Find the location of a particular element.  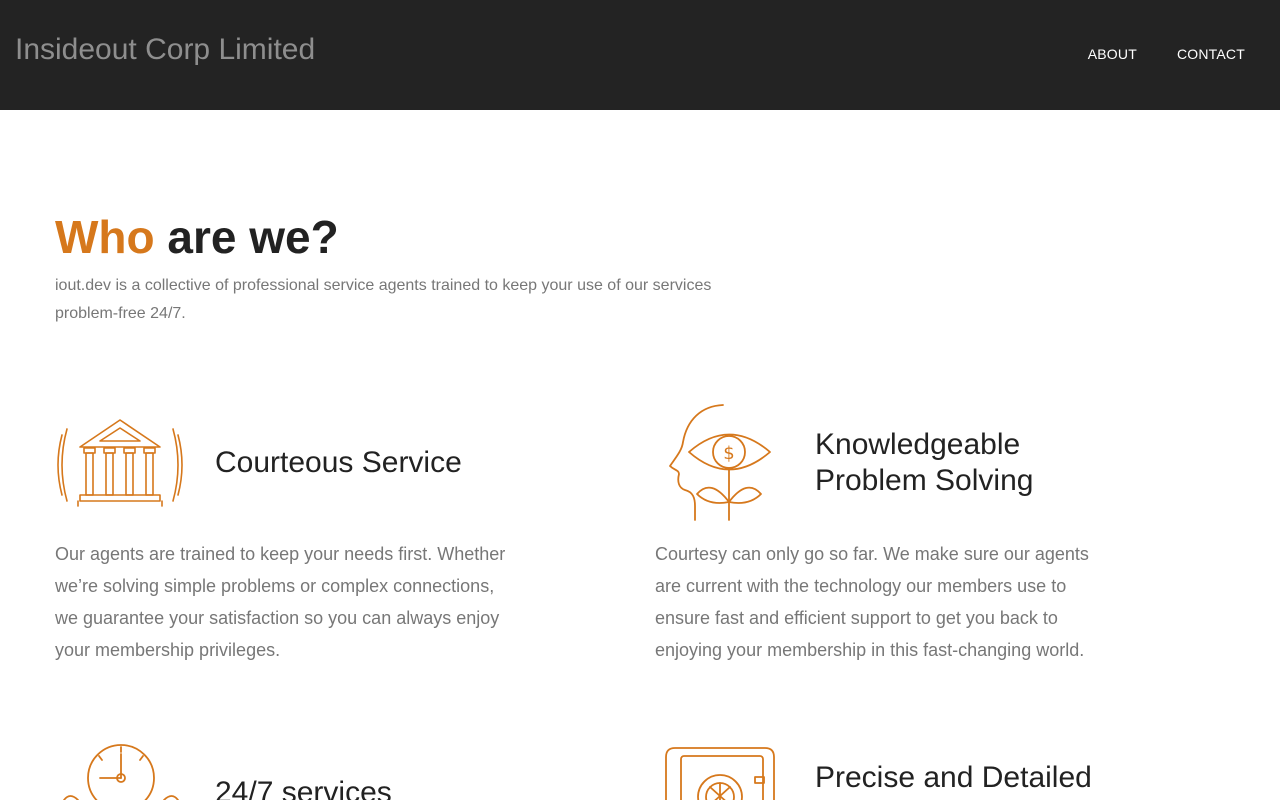

feature-title-line-1: Knowledgeable is located at coordinates (918, 444).